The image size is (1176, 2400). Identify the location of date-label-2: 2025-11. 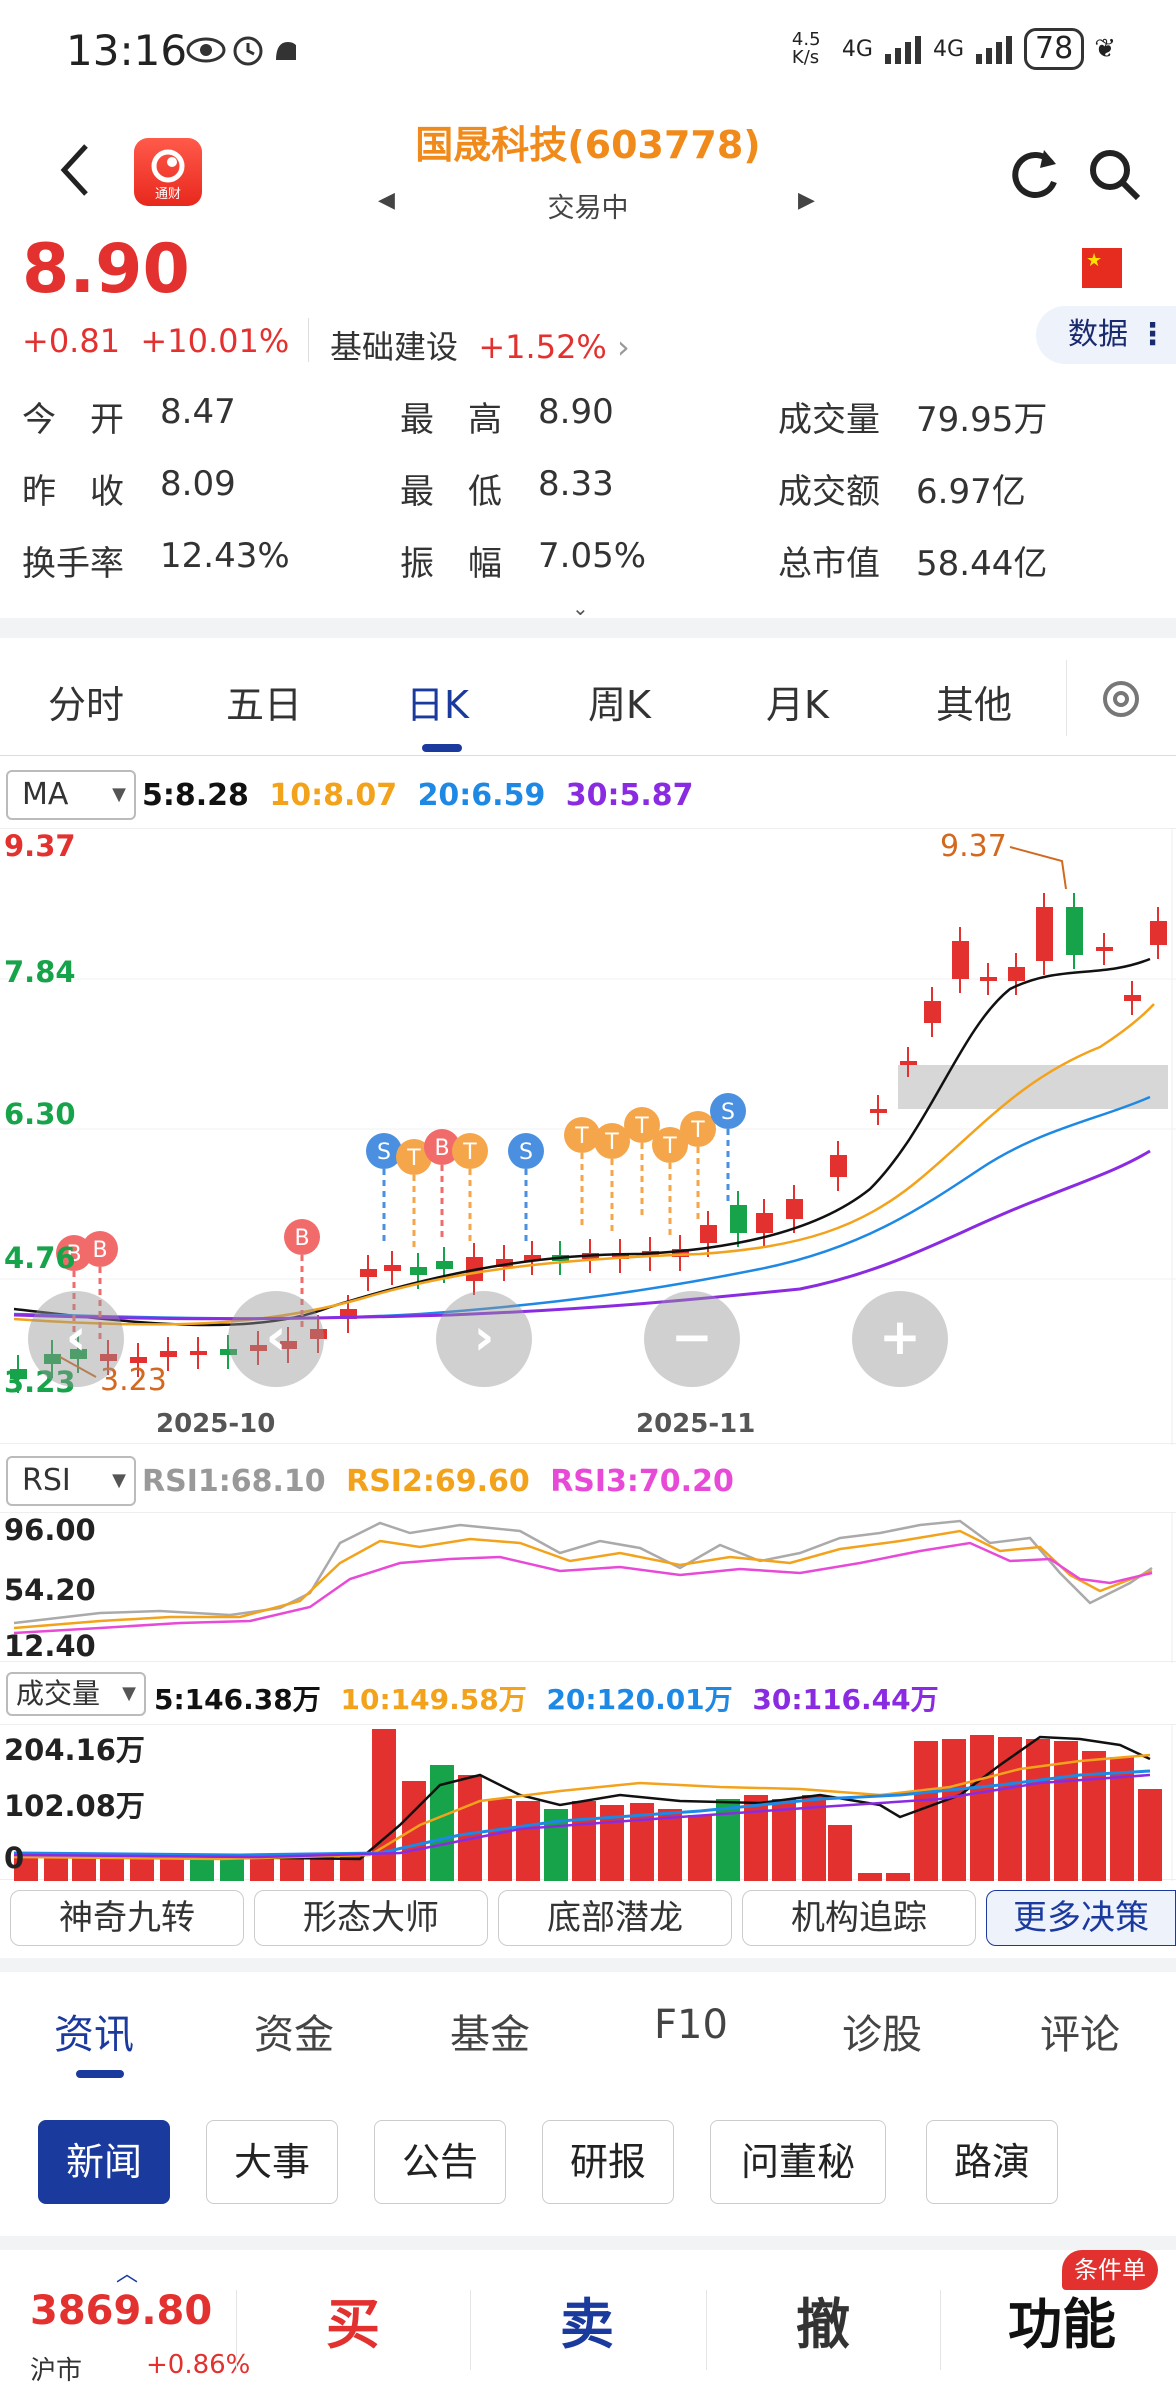
(696, 1424).